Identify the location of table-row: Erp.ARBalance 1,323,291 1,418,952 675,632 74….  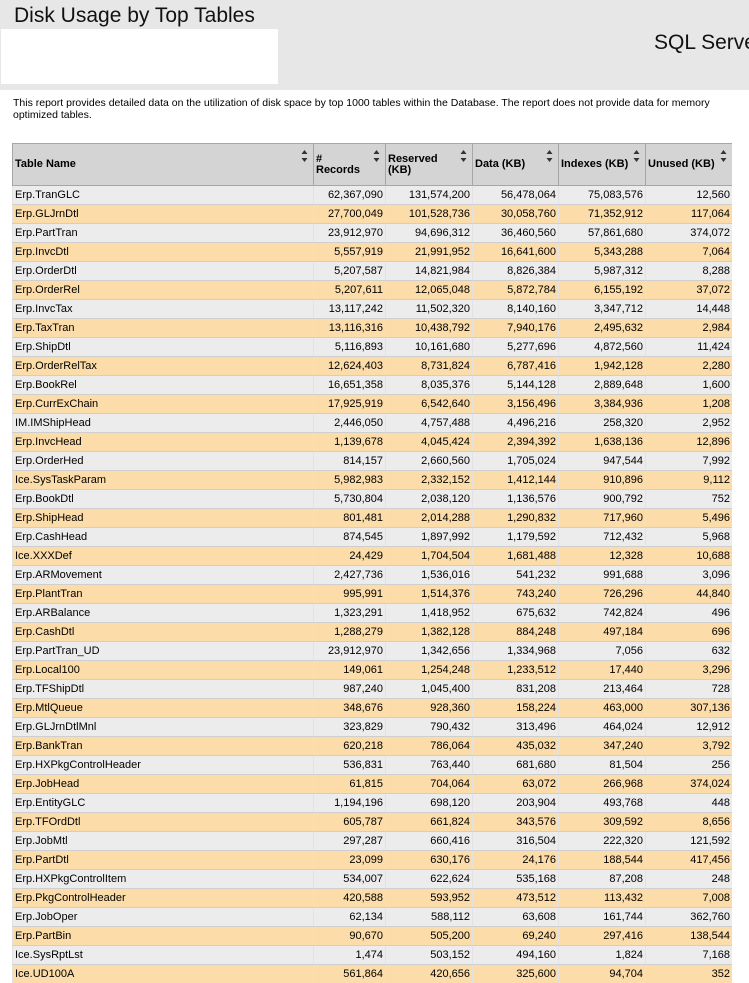
(372, 613).